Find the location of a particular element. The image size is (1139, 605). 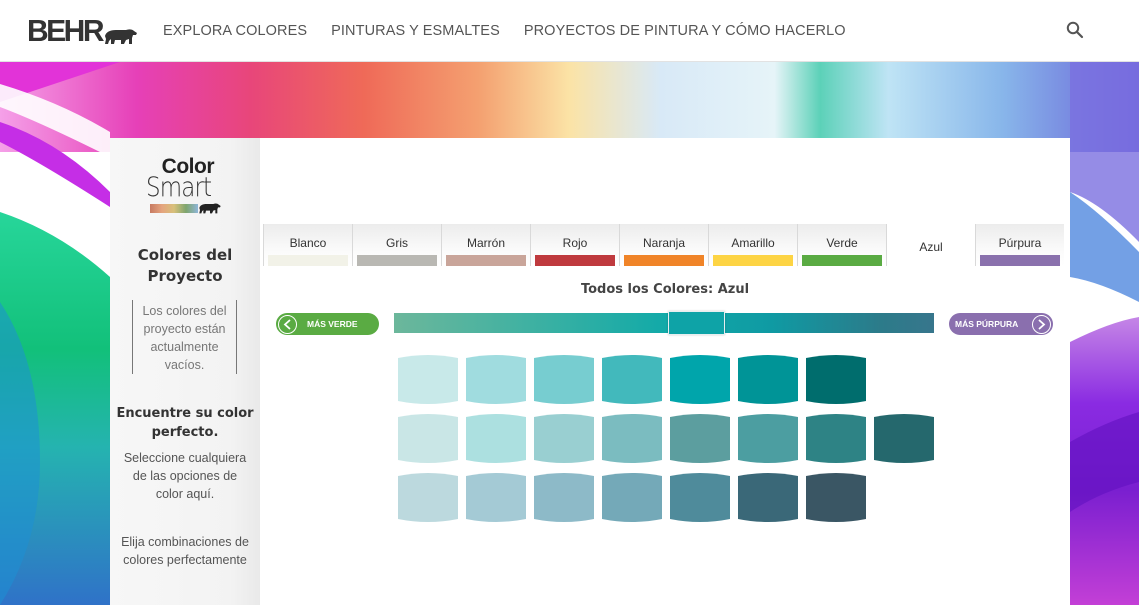

nav-proyectos: PROYECTOS DE PINTURA Y CÓMO HACERLO is located at coordinates (685, 31).